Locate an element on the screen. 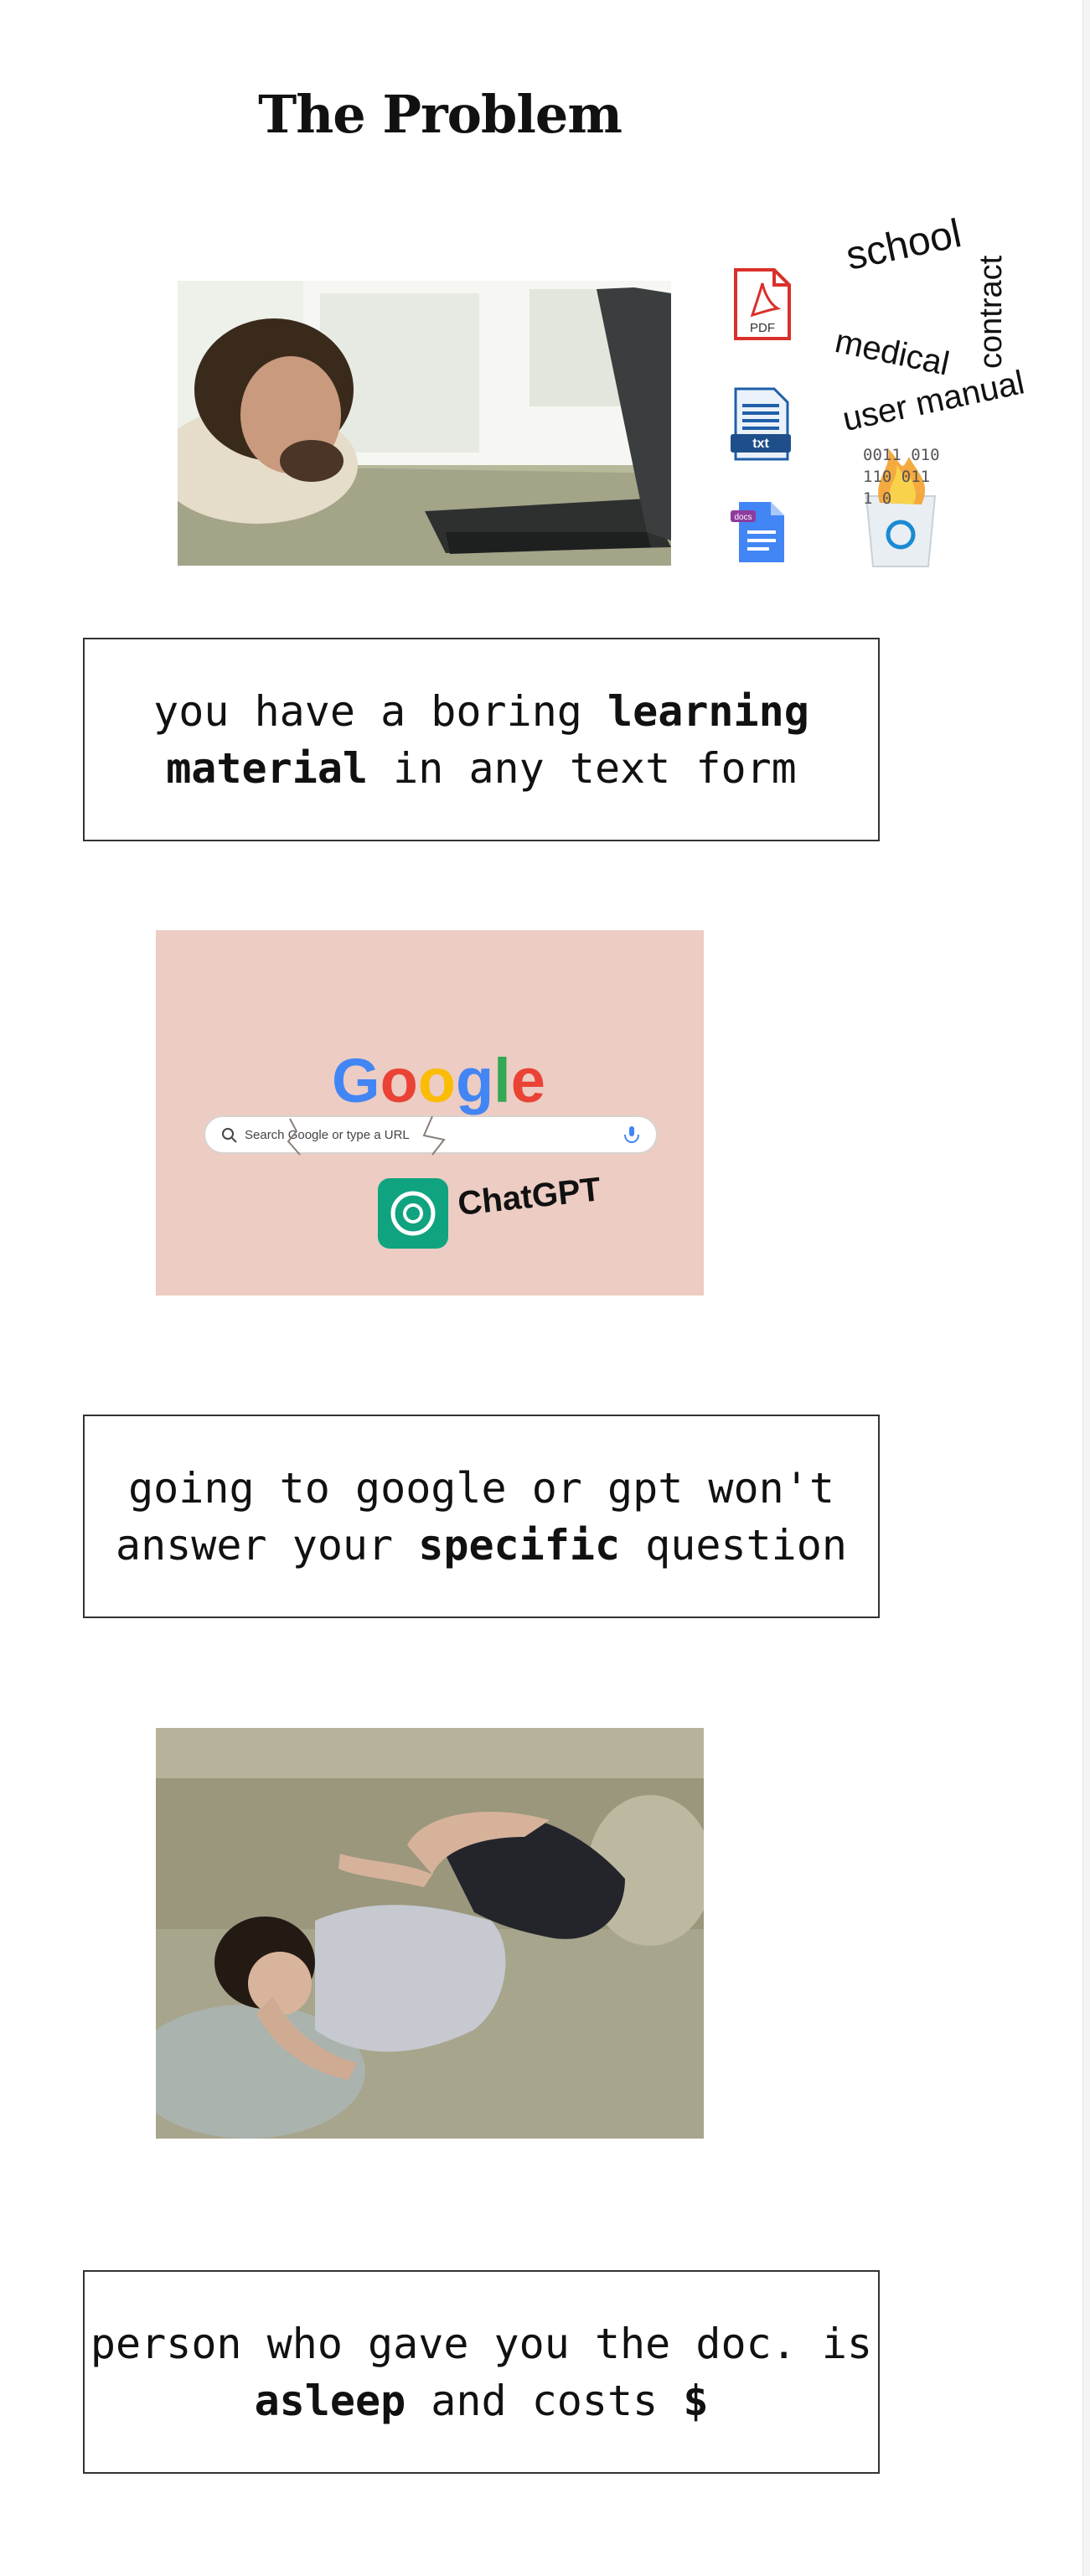 This screenshot has height=2576, width=1090. binary-row-3: 1 0 is located at coordinates (877, 499).